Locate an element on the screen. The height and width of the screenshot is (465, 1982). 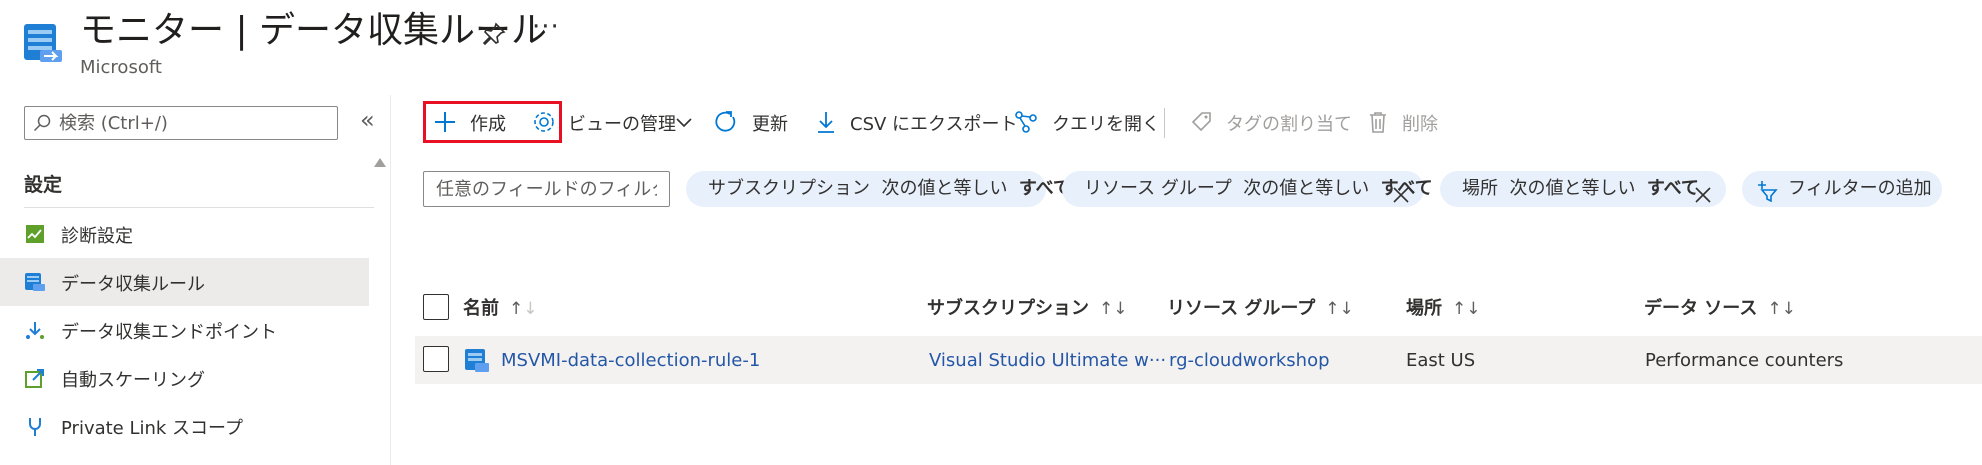
trash-icon is located at coordinates (1378, 122).